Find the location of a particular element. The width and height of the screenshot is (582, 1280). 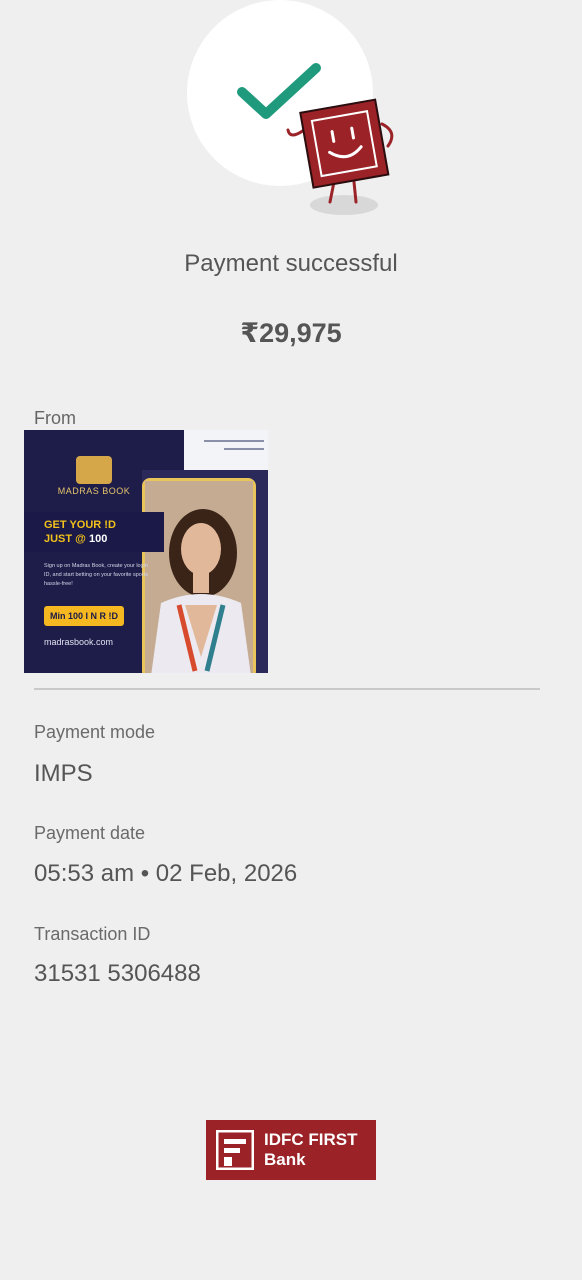

payment-mode-value: IMPS is located at coordinates (63, 773).